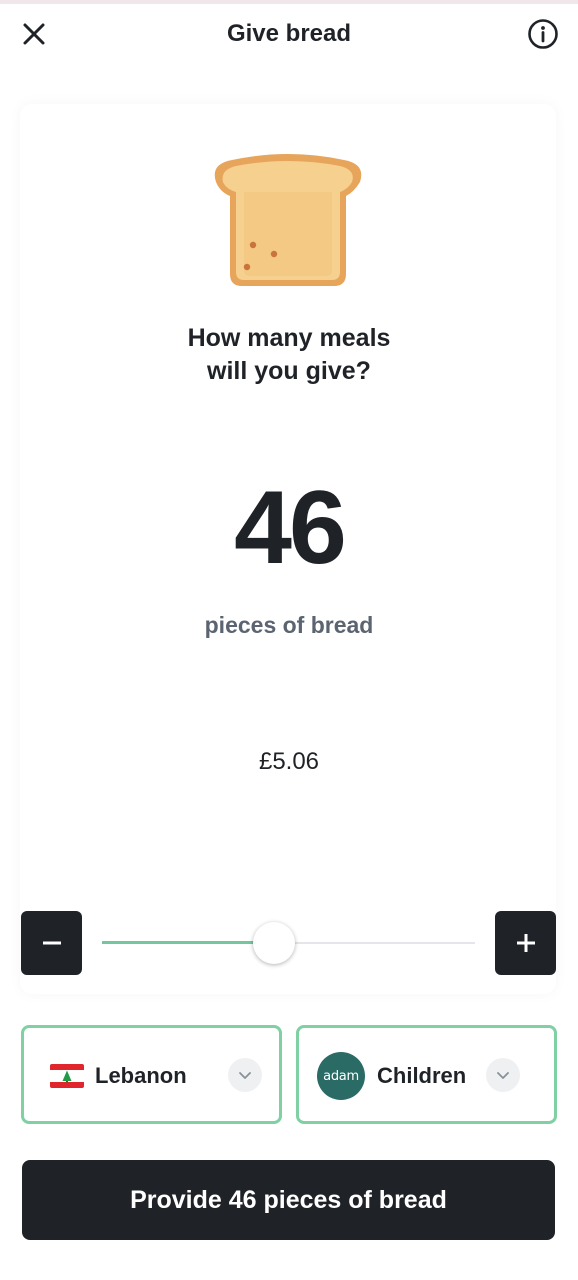 This screenshot has height=1280, width=578. I want to click on beneficiary-label: Children, so click(422, 1075).